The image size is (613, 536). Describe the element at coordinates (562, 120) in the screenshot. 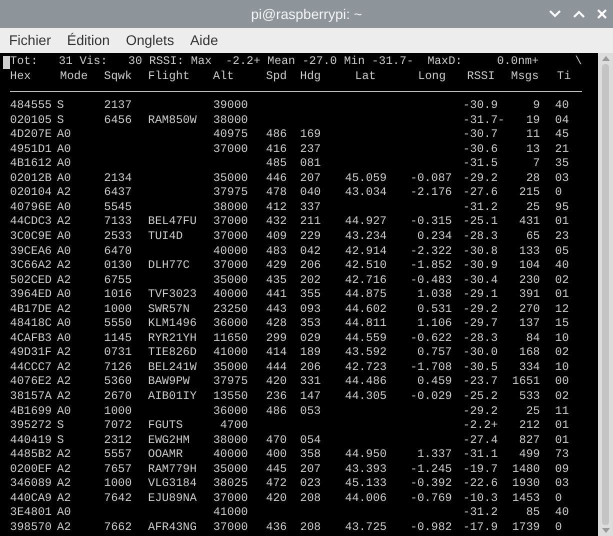

I see `table-cell: 04` at that location.